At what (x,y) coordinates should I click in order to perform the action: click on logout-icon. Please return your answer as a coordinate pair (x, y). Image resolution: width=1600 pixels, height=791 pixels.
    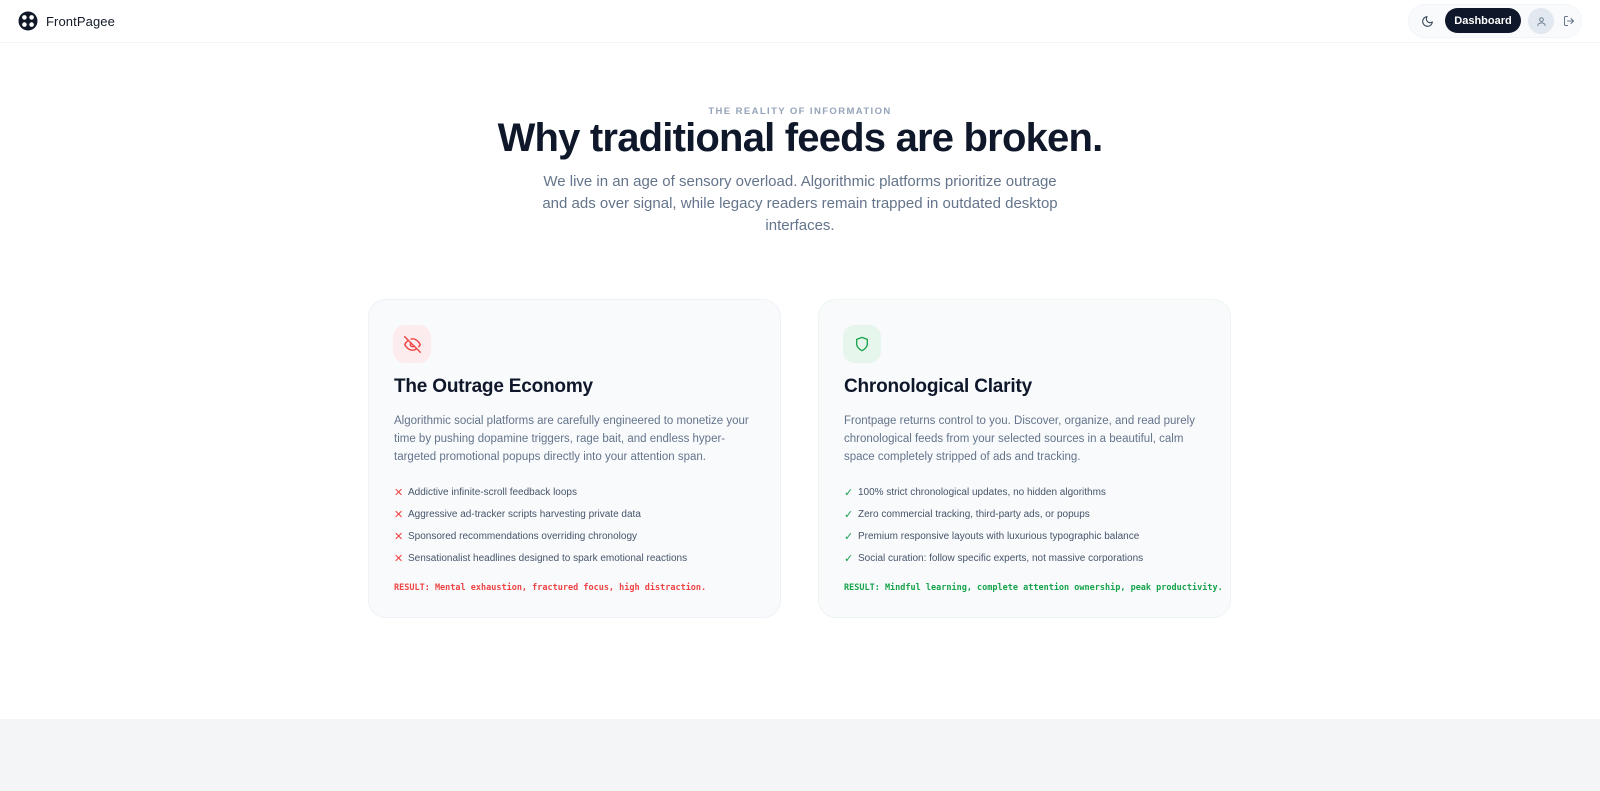
    Looking at the image, I should click on (1569, 21).